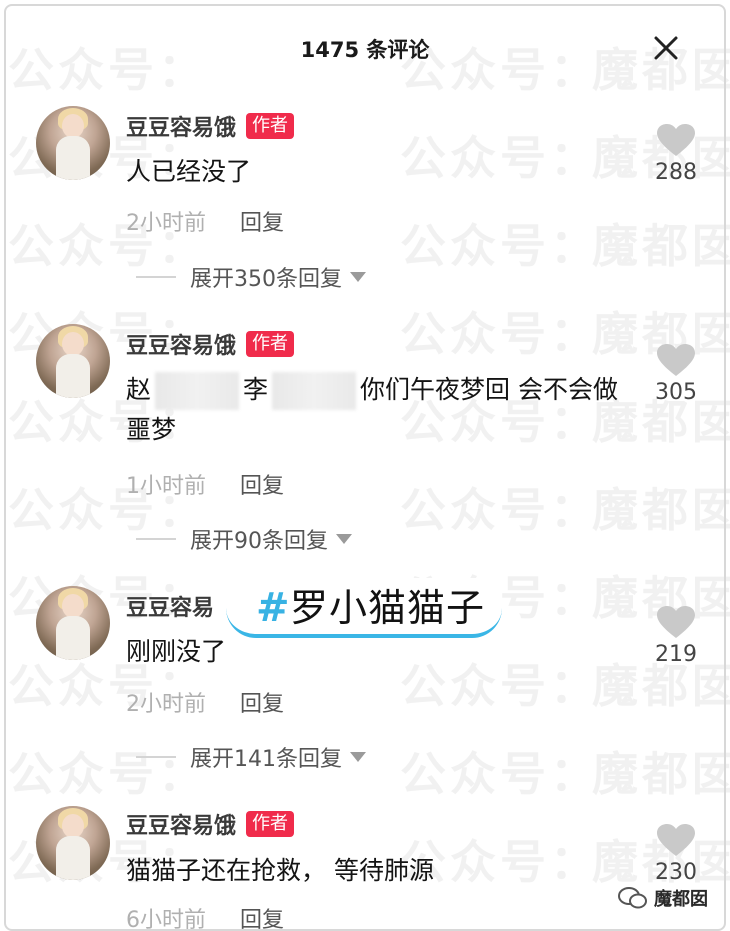 The height and width of the screenshot is (931, 730). Describe the element at coordinates (676, 654) in the screenshot. I see `like-count: 219` at that location.